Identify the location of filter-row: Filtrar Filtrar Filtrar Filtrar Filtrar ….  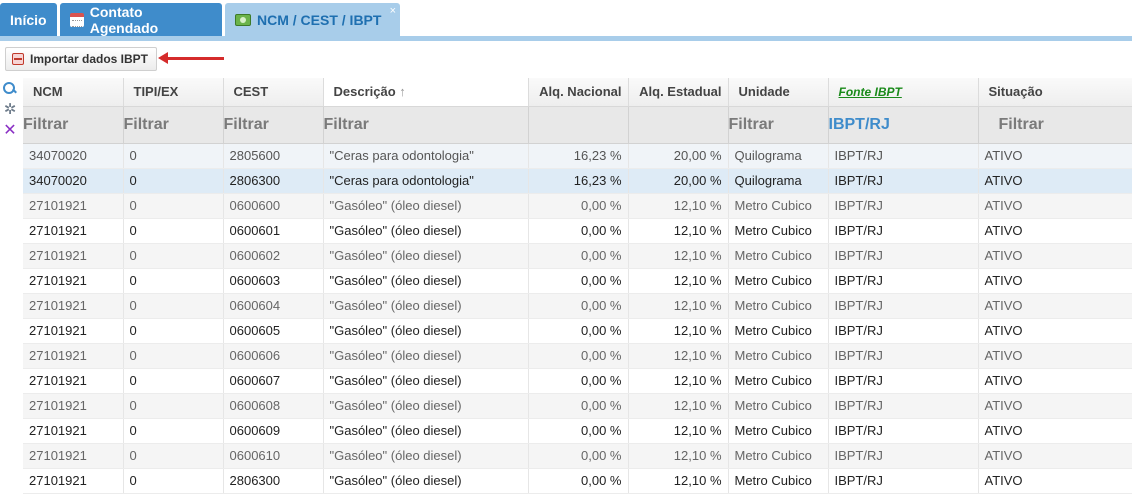
(577, 125).